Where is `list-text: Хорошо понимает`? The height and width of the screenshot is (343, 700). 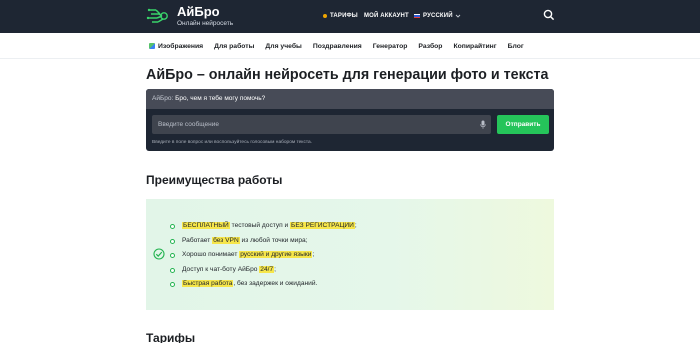 list-text: Хорошо понимает is located at coordinates (211, 254).